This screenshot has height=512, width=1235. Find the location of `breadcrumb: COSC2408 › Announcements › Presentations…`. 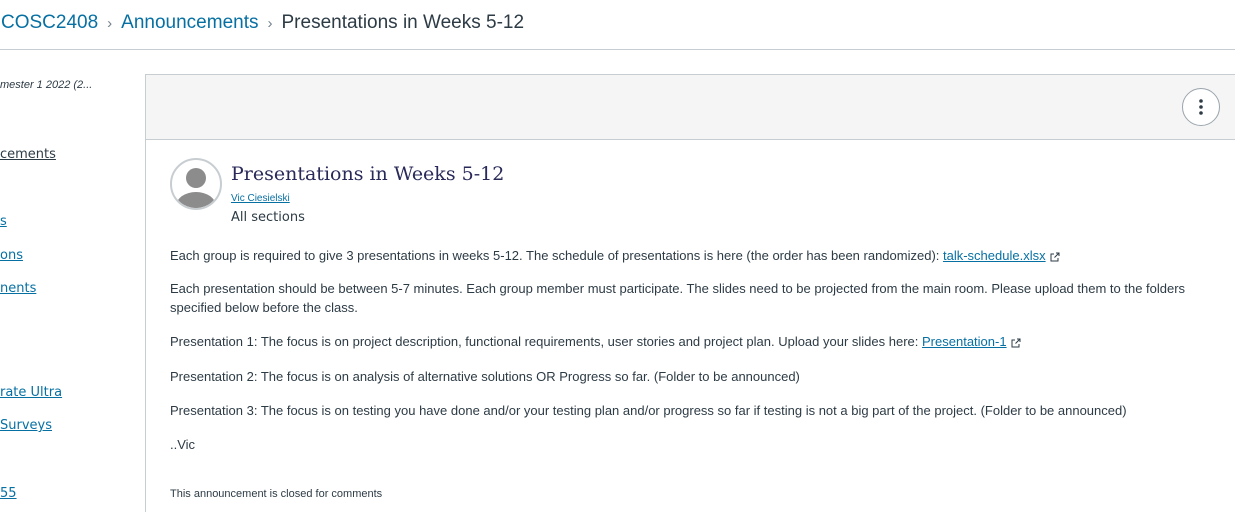

breadcrumb: COSC2408 › Announcements › Presentations… is located at coordinates (617, 23).